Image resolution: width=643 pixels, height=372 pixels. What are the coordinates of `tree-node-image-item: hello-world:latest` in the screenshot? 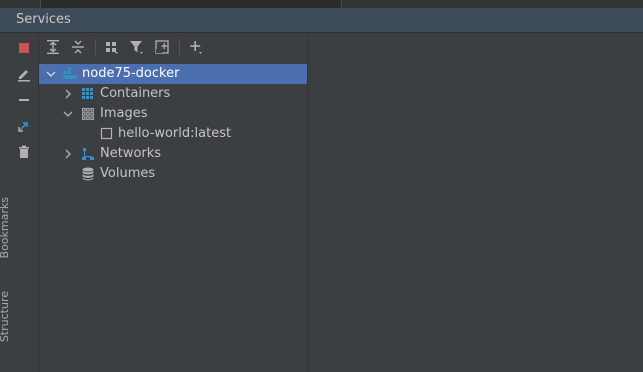 It's located at (173, 134).